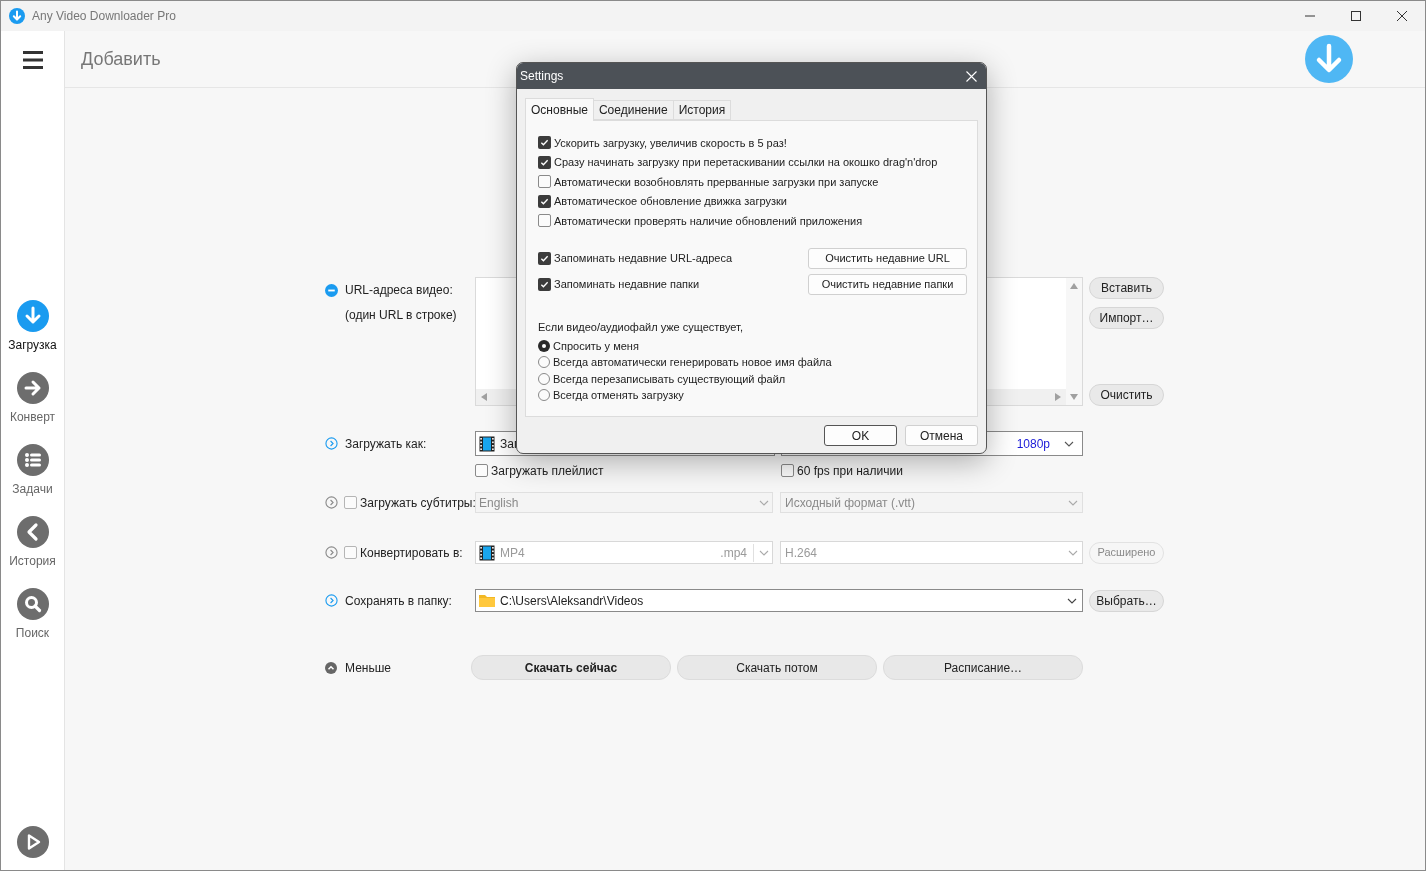 The image size is (1426, 871). What do you see at coordinates (484, 397) in the screenshot?
I see `scroll-left-icon` at bounding box center [484, 397].